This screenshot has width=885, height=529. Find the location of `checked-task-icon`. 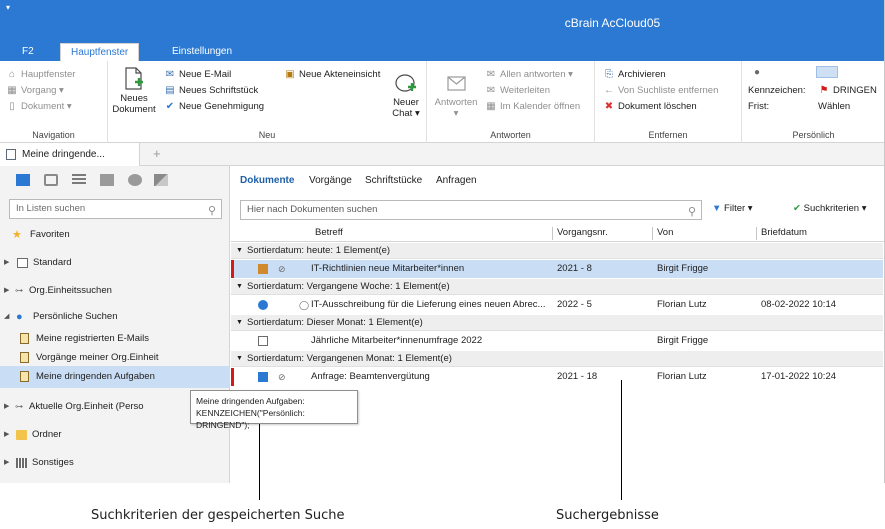

checked-task-icon is located at coordinates (263, 377).